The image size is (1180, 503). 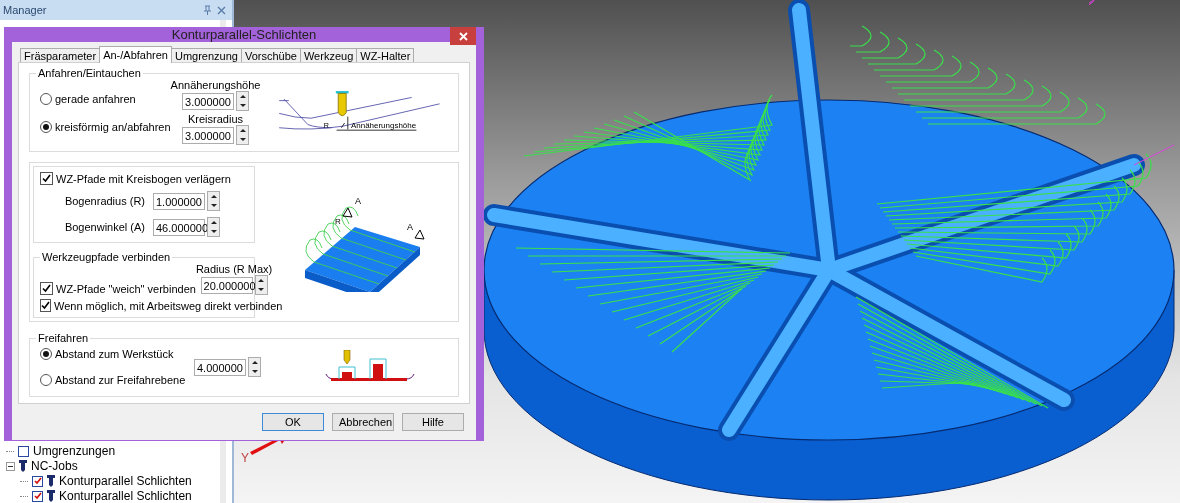 I want to click on field-label: Annäherungshöhe, so click(x=215, y=85).